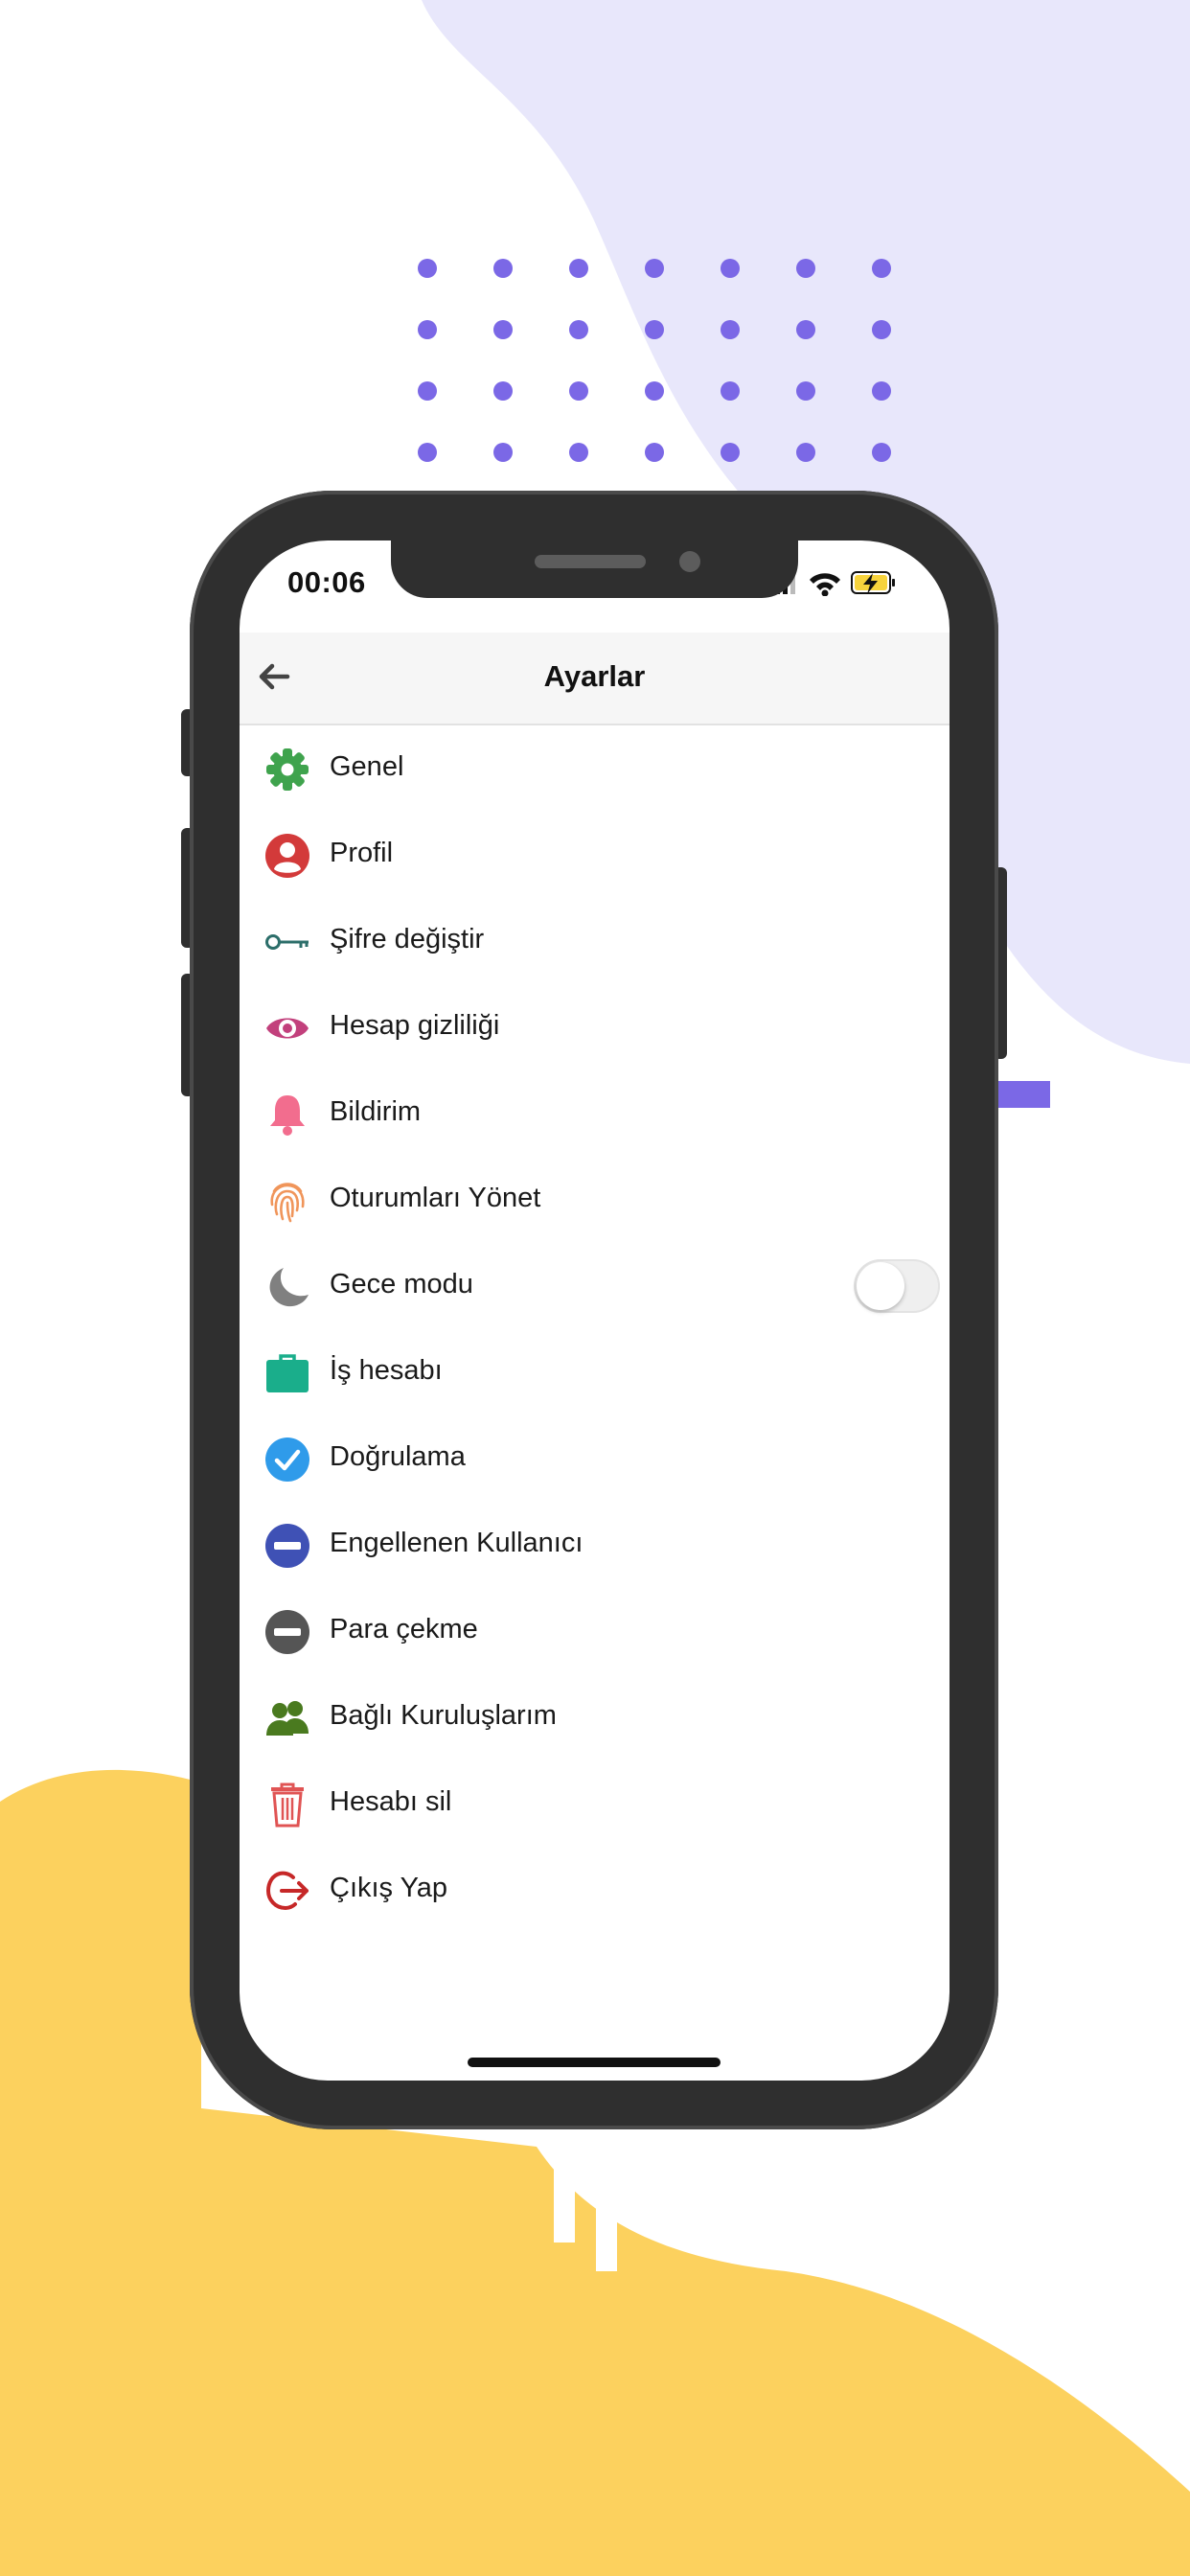  What do you see at coordinates (825, 584) in the screenshot?
I see `wifi-icon` at bounding box center [825, 584].